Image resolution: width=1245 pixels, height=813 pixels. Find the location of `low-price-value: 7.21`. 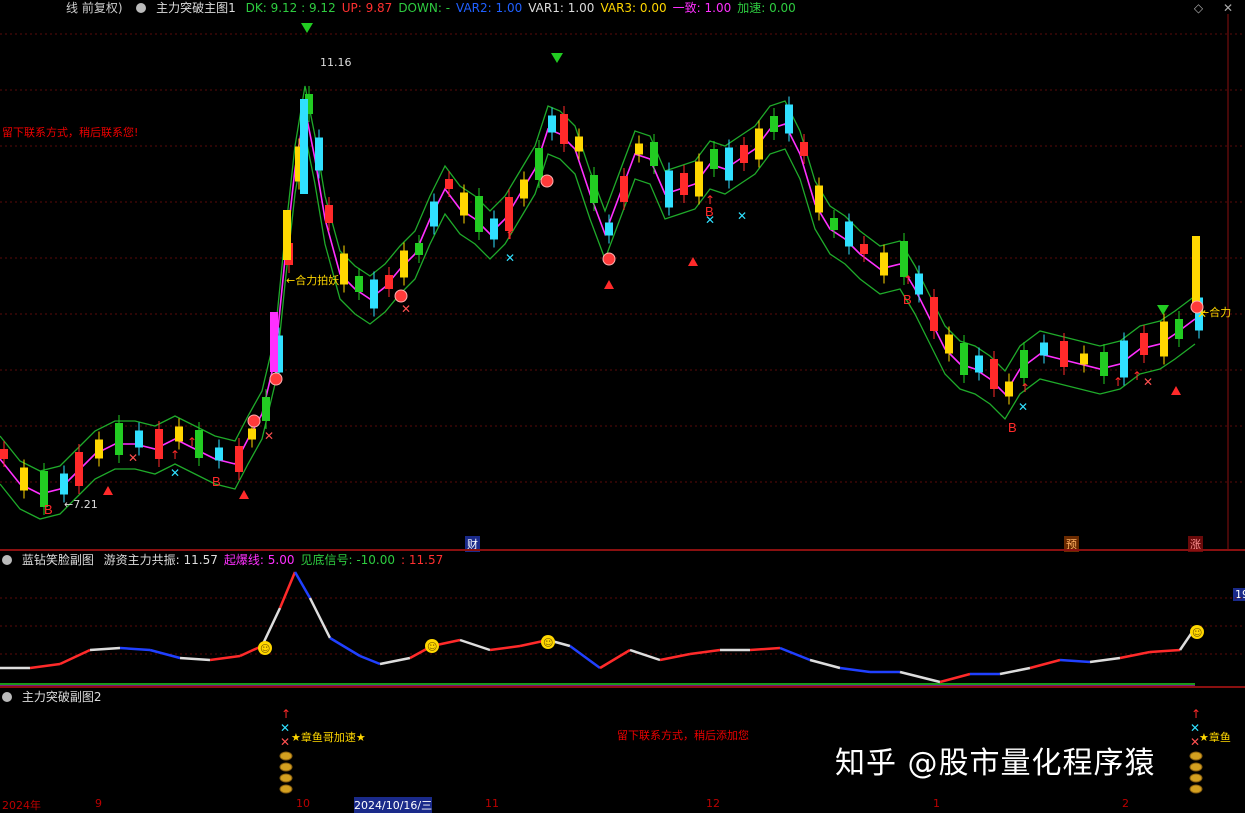

low-price-value: 7.21 is located at coordinates (85, 504).